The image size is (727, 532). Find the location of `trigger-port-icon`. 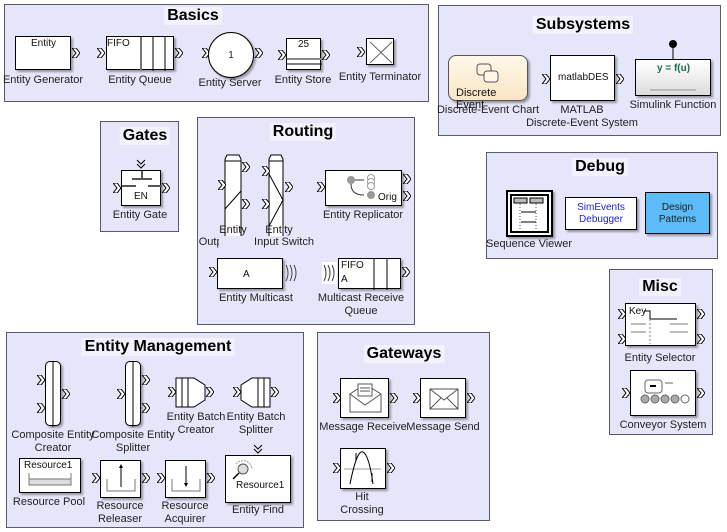

trigger-port-icon is located at coordinates (258, 449).